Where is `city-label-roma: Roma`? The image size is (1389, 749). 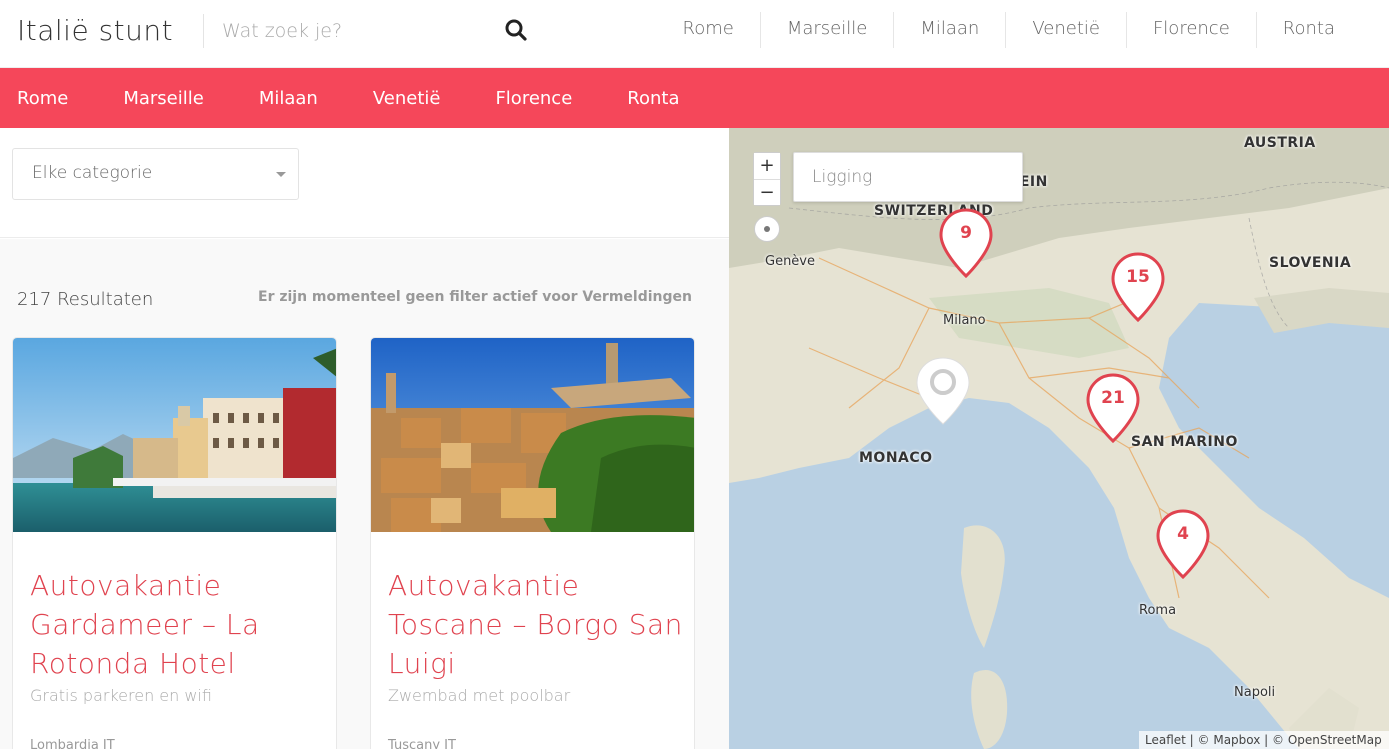
city-label-roma: Roma is located at coordinates (1158, 610).